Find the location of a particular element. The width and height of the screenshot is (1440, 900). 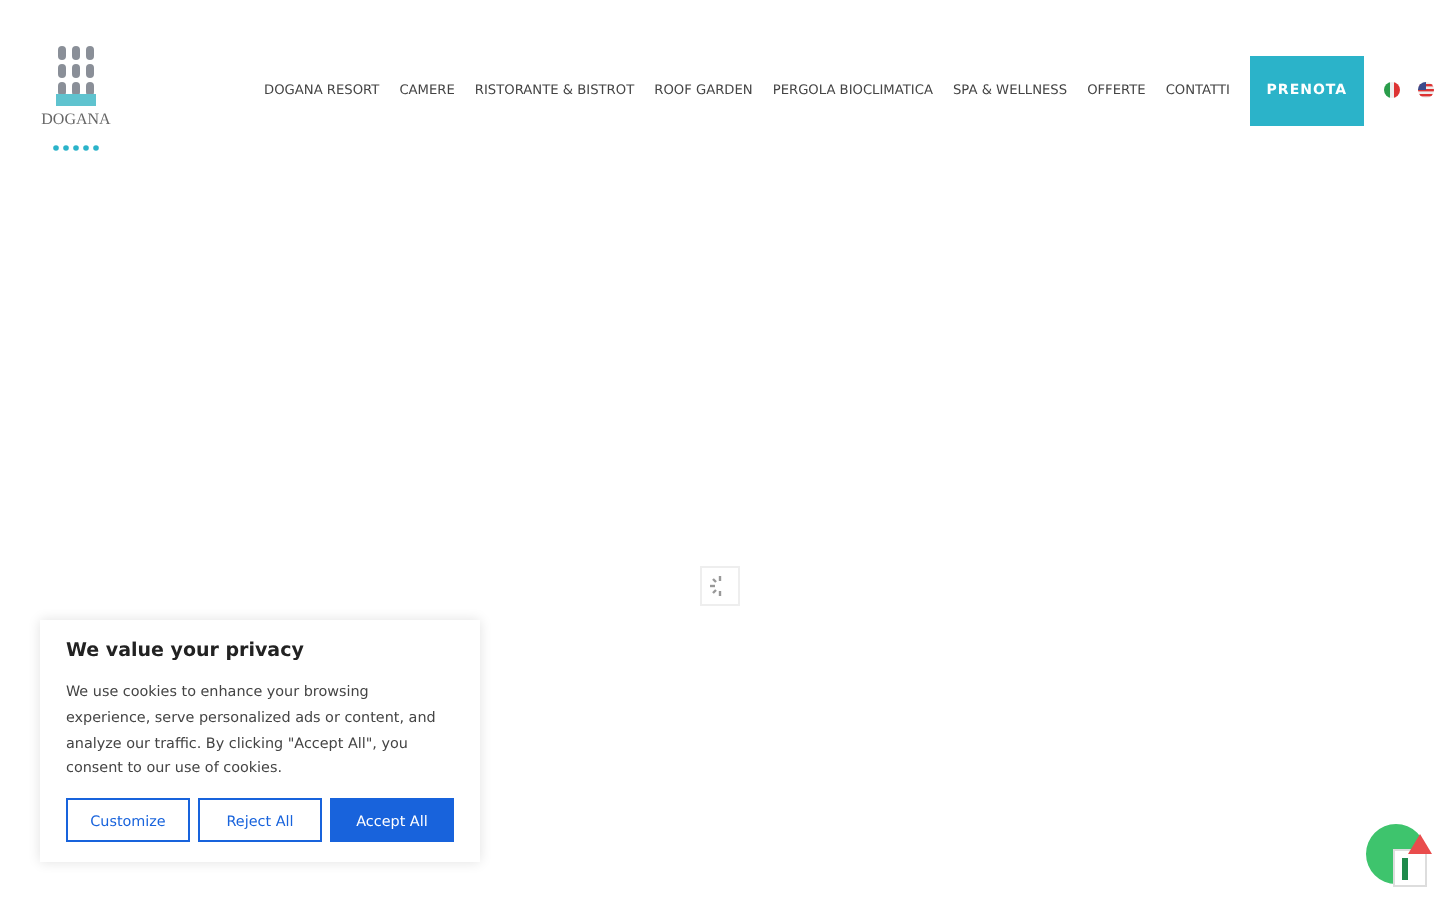

building-icon is located at coordinates (76, 75).